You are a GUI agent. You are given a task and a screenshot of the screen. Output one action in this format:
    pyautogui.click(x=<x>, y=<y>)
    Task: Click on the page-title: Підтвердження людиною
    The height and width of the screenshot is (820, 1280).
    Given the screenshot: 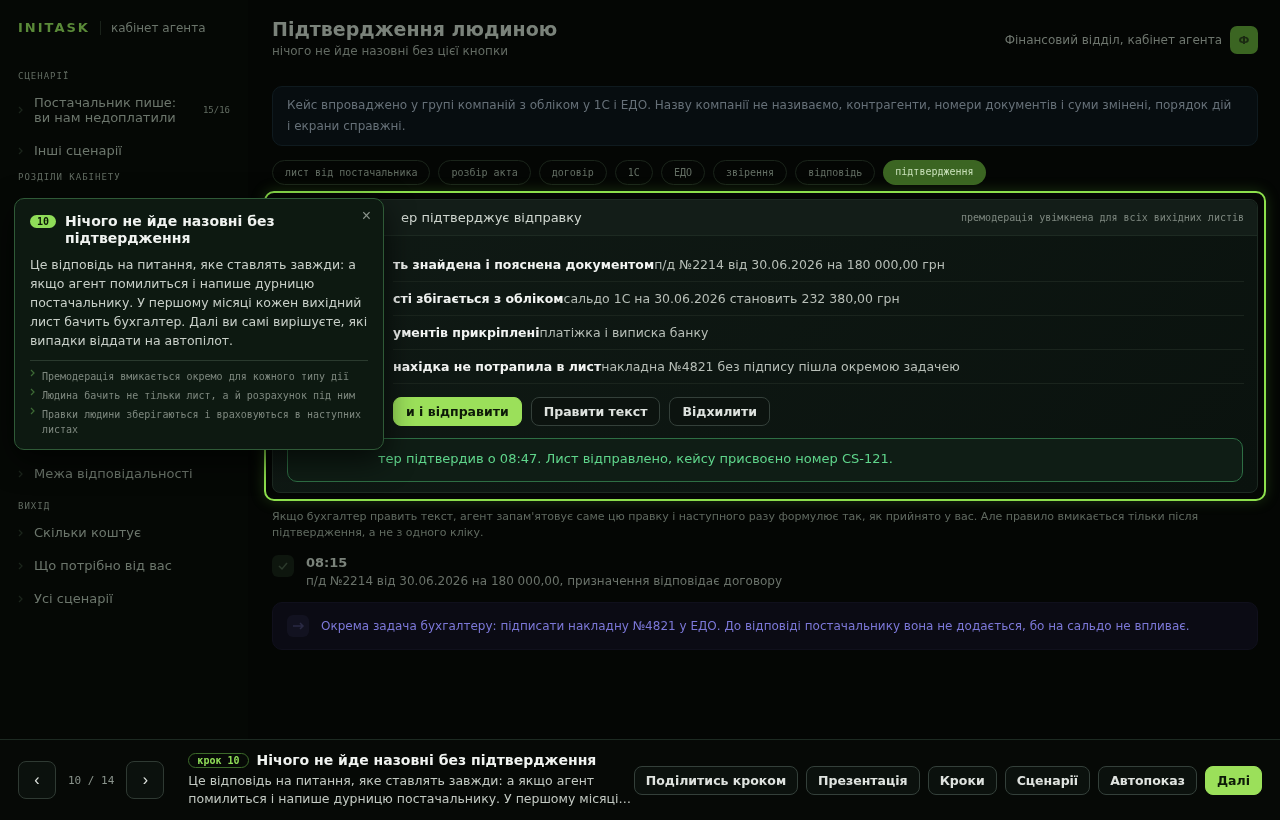 What is the action you would take?
    pyautogui.click(x=415, y=29)
    